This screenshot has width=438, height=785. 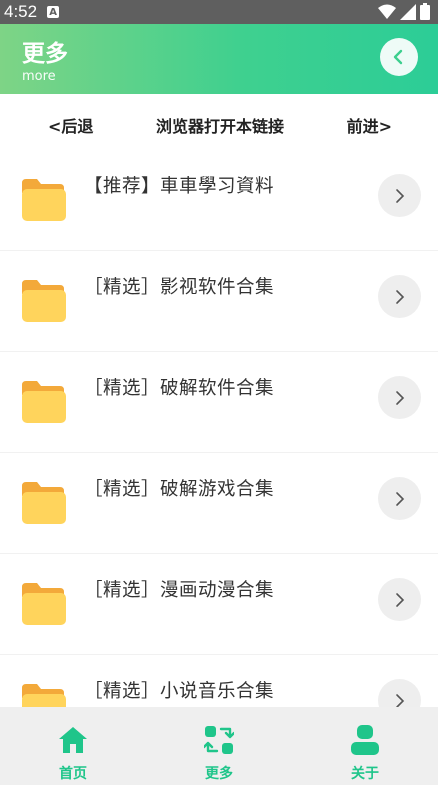 I want to click on user-icon, so click(x=365, y=740).